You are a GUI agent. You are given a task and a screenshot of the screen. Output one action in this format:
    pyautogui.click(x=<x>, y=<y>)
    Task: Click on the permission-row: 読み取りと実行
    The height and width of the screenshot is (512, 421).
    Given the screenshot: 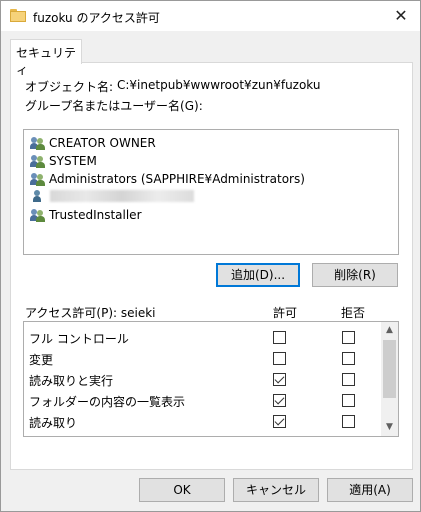 What is the action you would take?
    pyautogui.click(x=203, y=379)
    